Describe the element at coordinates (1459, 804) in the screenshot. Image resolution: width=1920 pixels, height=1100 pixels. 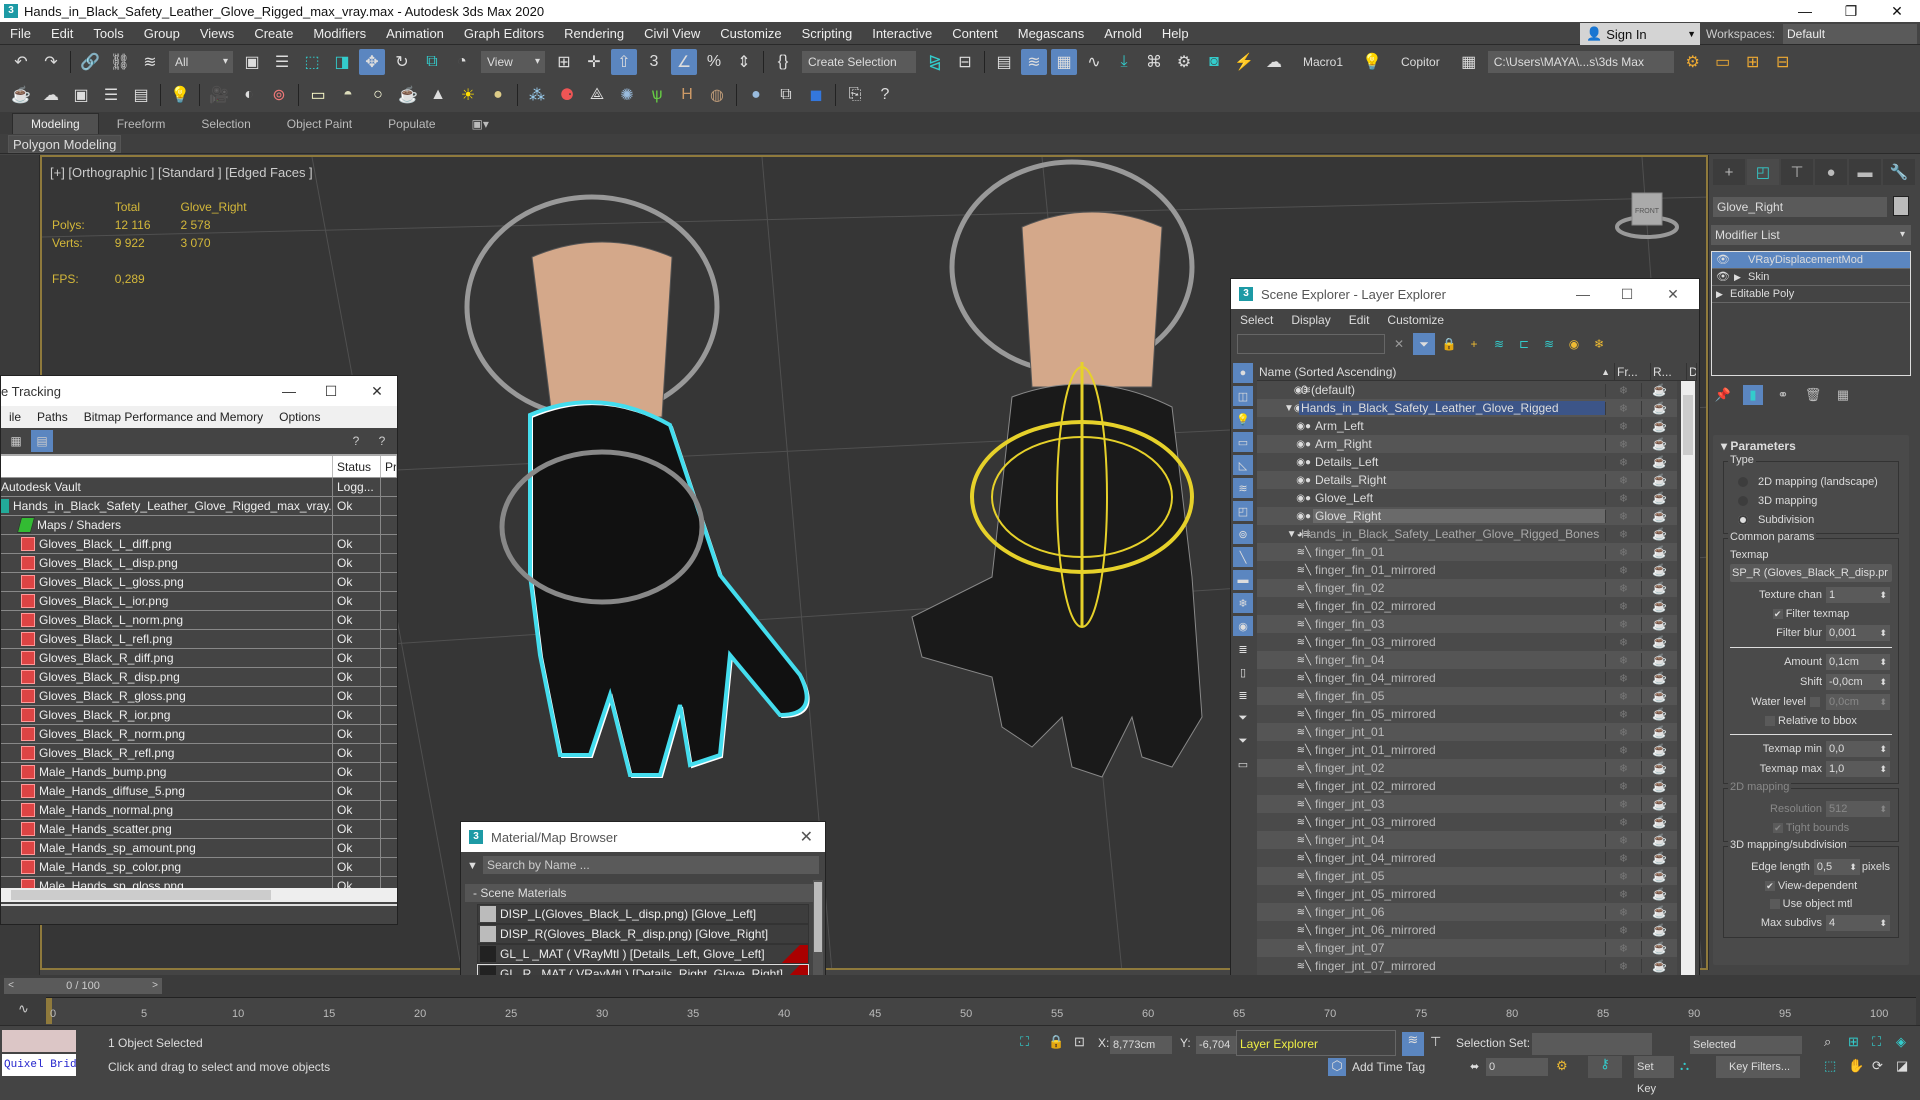
I see `scene-object-name: finger_jnt_03` at that location.